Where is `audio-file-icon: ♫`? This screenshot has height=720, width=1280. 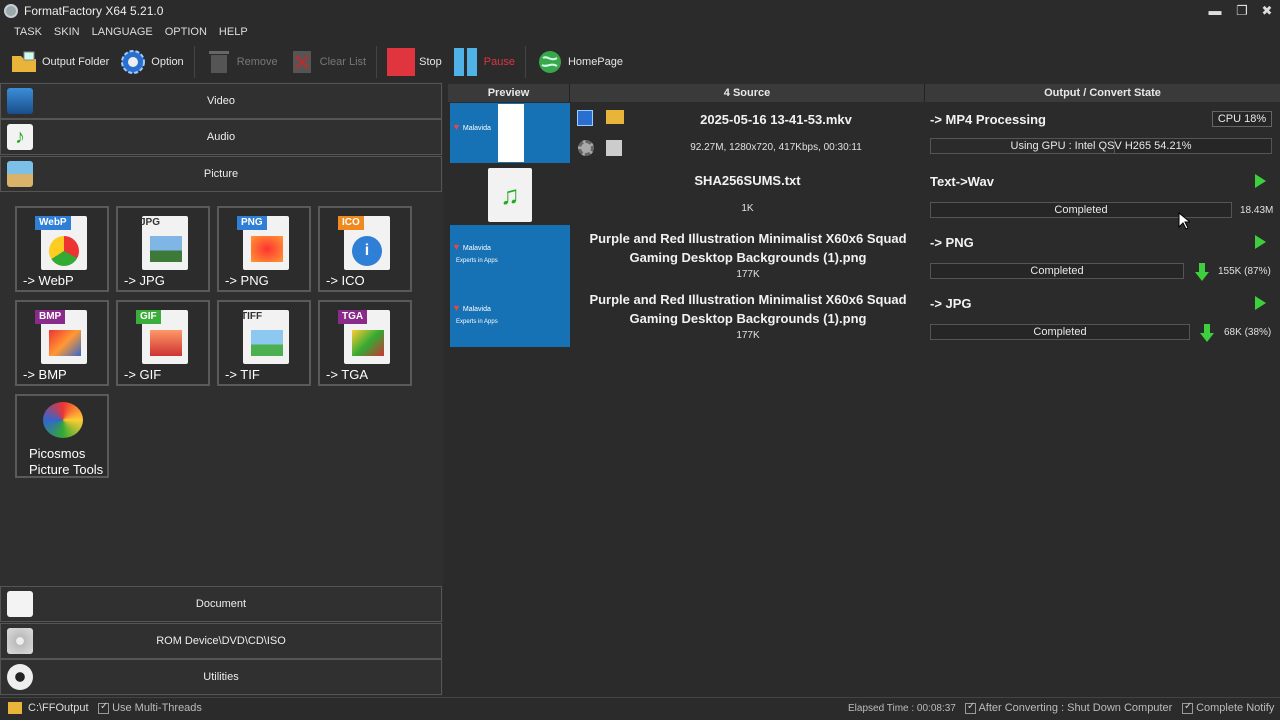
audio-file-icon: ♫ is located at coordinates (510, 195).